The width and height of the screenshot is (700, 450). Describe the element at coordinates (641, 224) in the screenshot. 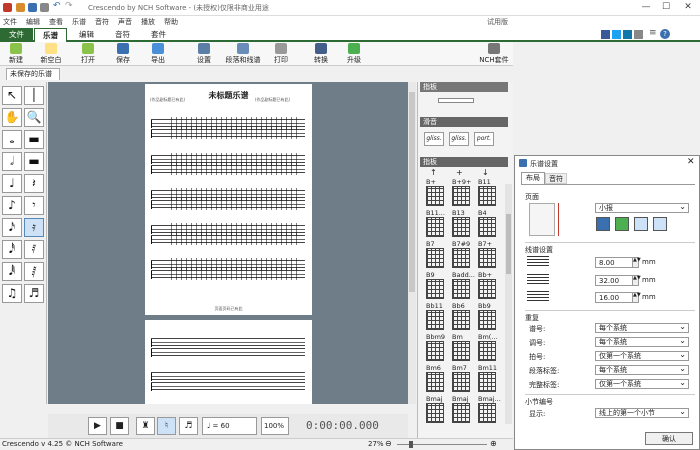

I see `margins-icon` at that location.